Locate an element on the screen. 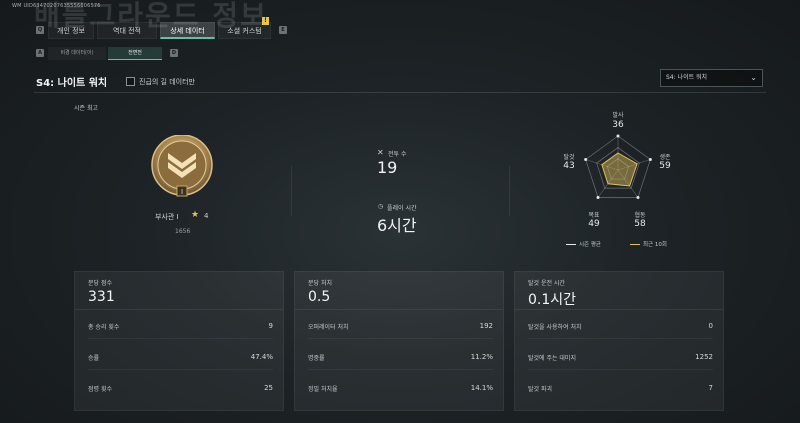 The image size is (800, 423). playtime-label: 플레이 시간 is located at coordinates (402, 208).